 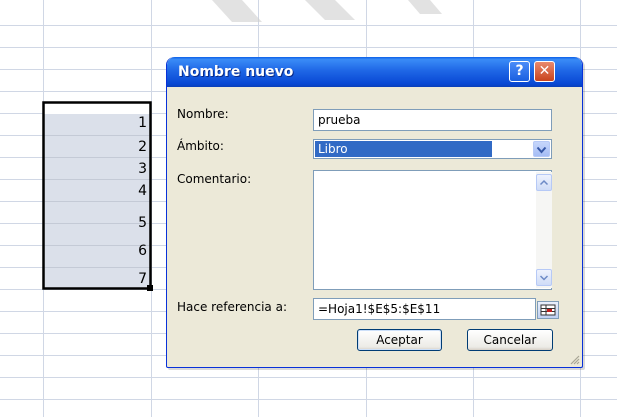 What do you see at coordinates (432, 120) in the screenshot?
I see `name-input: prueba` at bounding box center [432, 120].